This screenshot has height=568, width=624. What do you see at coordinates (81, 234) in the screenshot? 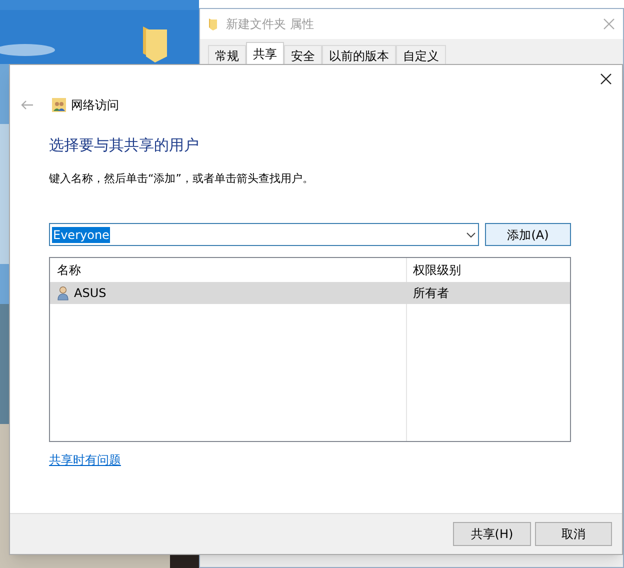
I see `combo-value: Everyone` at bounding box center [81, 234].